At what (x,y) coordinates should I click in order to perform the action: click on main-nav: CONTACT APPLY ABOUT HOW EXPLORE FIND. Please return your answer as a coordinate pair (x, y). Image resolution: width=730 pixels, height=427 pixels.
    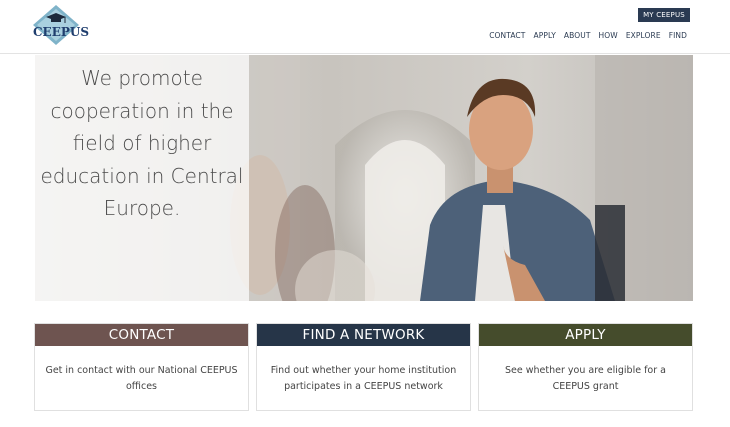
    Looking at the image, I should click on (588, 35).